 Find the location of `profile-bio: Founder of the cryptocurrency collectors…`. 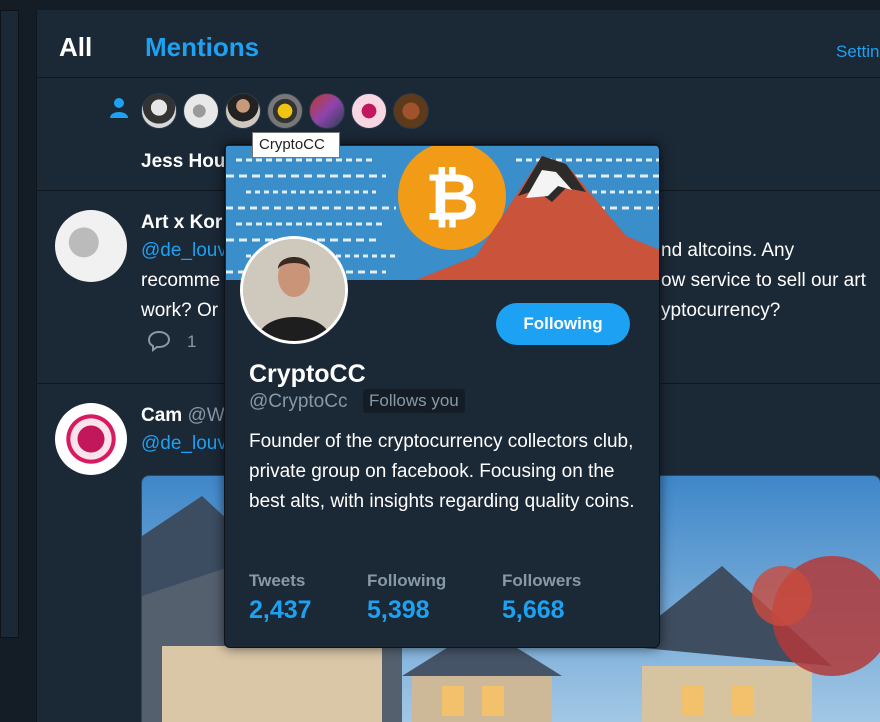

profile-bio: Founder of the cryptocurrency collectors… is located at coordinates (442, 471).